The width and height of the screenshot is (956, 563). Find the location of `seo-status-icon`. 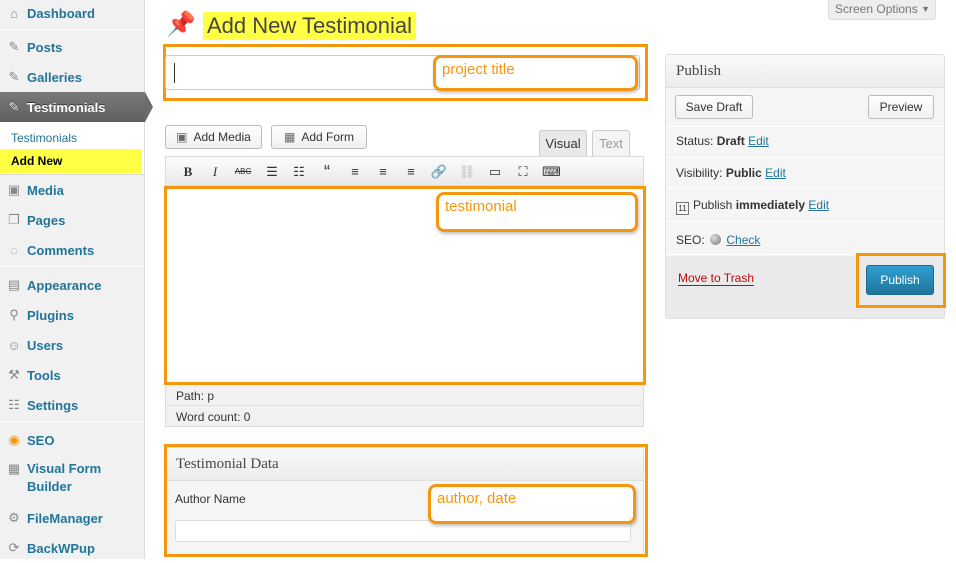

seo-status-icon is located at coordinates (716, 239).